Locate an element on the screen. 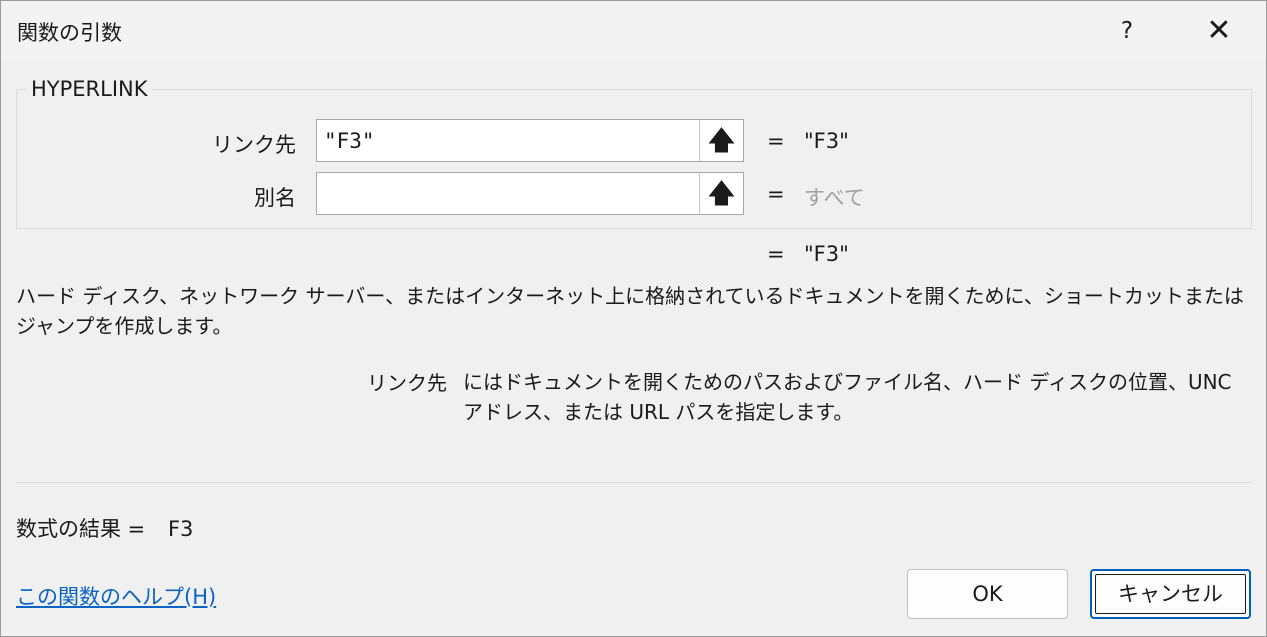 The image size is (1267, 637). focus-ring is located at coordinates (1170, 594).